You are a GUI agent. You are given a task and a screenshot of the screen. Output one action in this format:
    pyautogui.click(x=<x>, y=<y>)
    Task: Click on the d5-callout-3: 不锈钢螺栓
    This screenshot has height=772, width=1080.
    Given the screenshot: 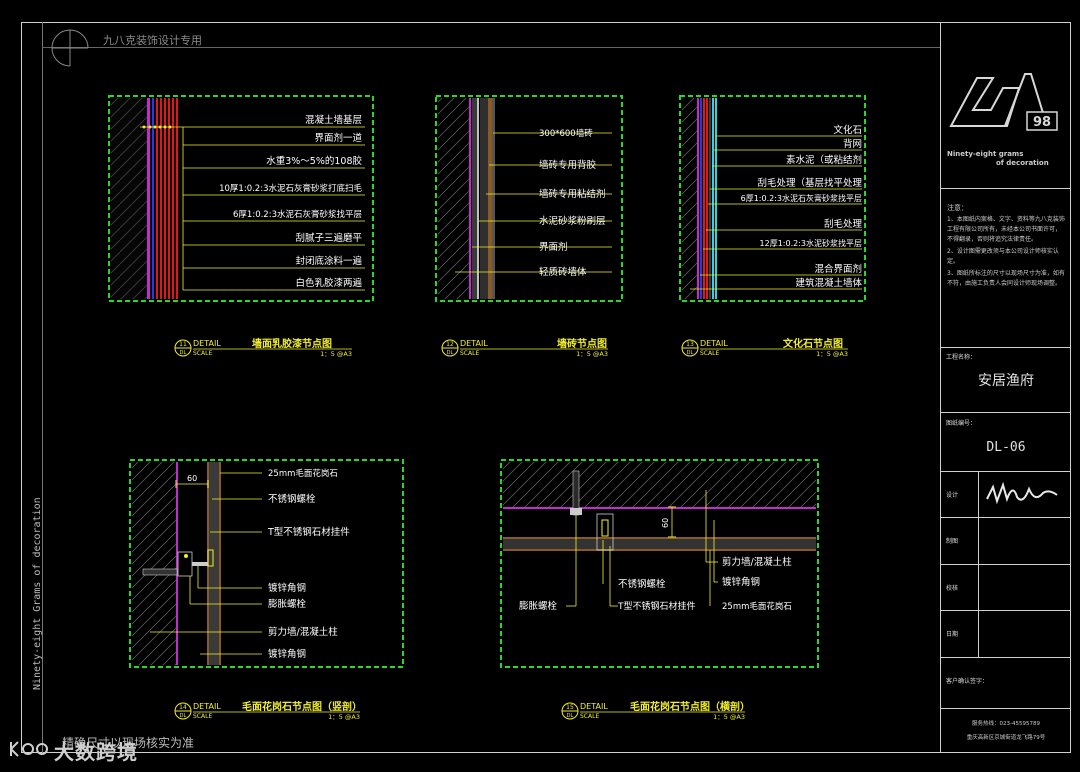 What is the action you would take?
    pyautogui.click(x=642, y=584)
    